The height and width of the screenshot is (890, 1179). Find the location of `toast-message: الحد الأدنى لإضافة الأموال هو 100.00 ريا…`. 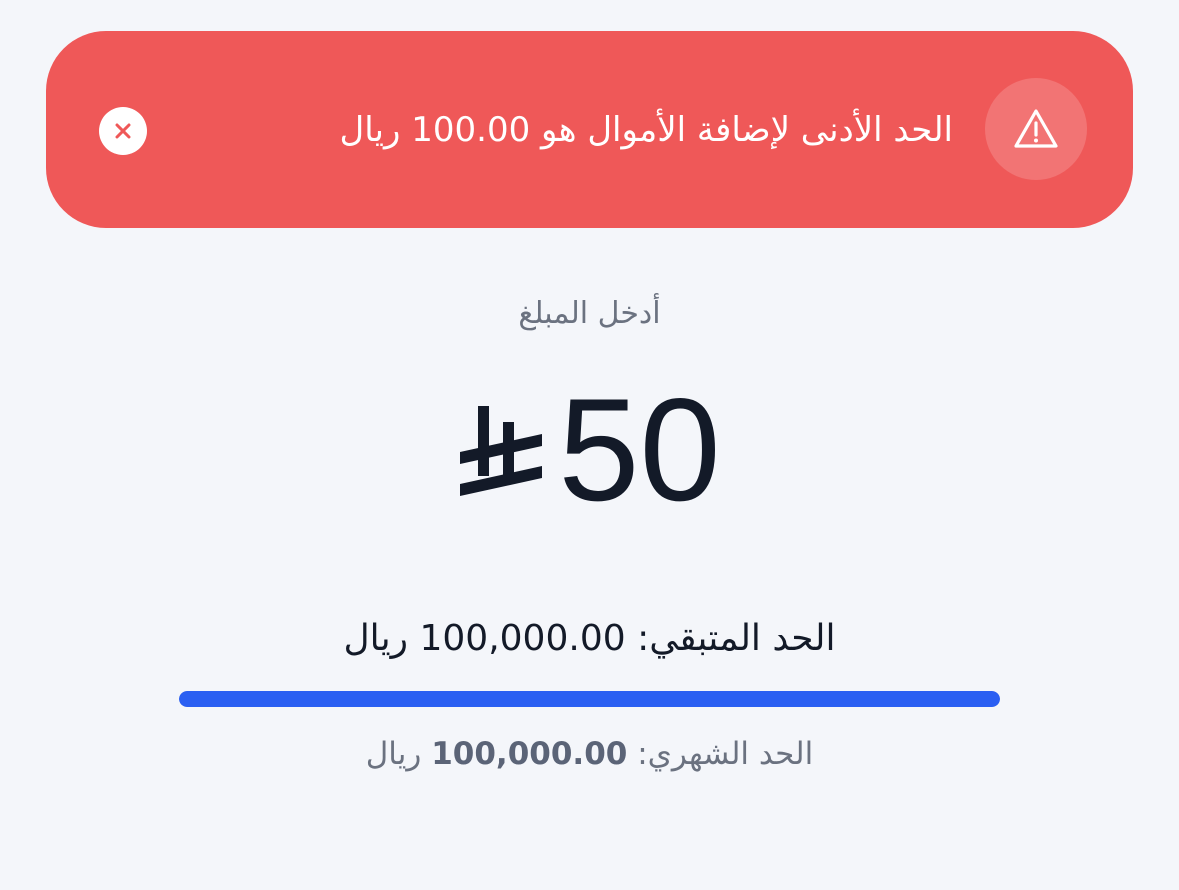

toast-message: الحد الأدنى لإضافة الأموال هو 100.00 ريا… is located at coordinates (646, 129).